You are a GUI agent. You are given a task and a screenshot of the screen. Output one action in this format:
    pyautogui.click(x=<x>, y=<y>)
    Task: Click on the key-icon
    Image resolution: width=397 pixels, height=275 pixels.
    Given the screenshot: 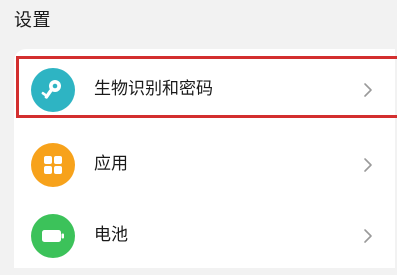 What is the action you would take?
    pyautogui.click(x=53, y=90)
    